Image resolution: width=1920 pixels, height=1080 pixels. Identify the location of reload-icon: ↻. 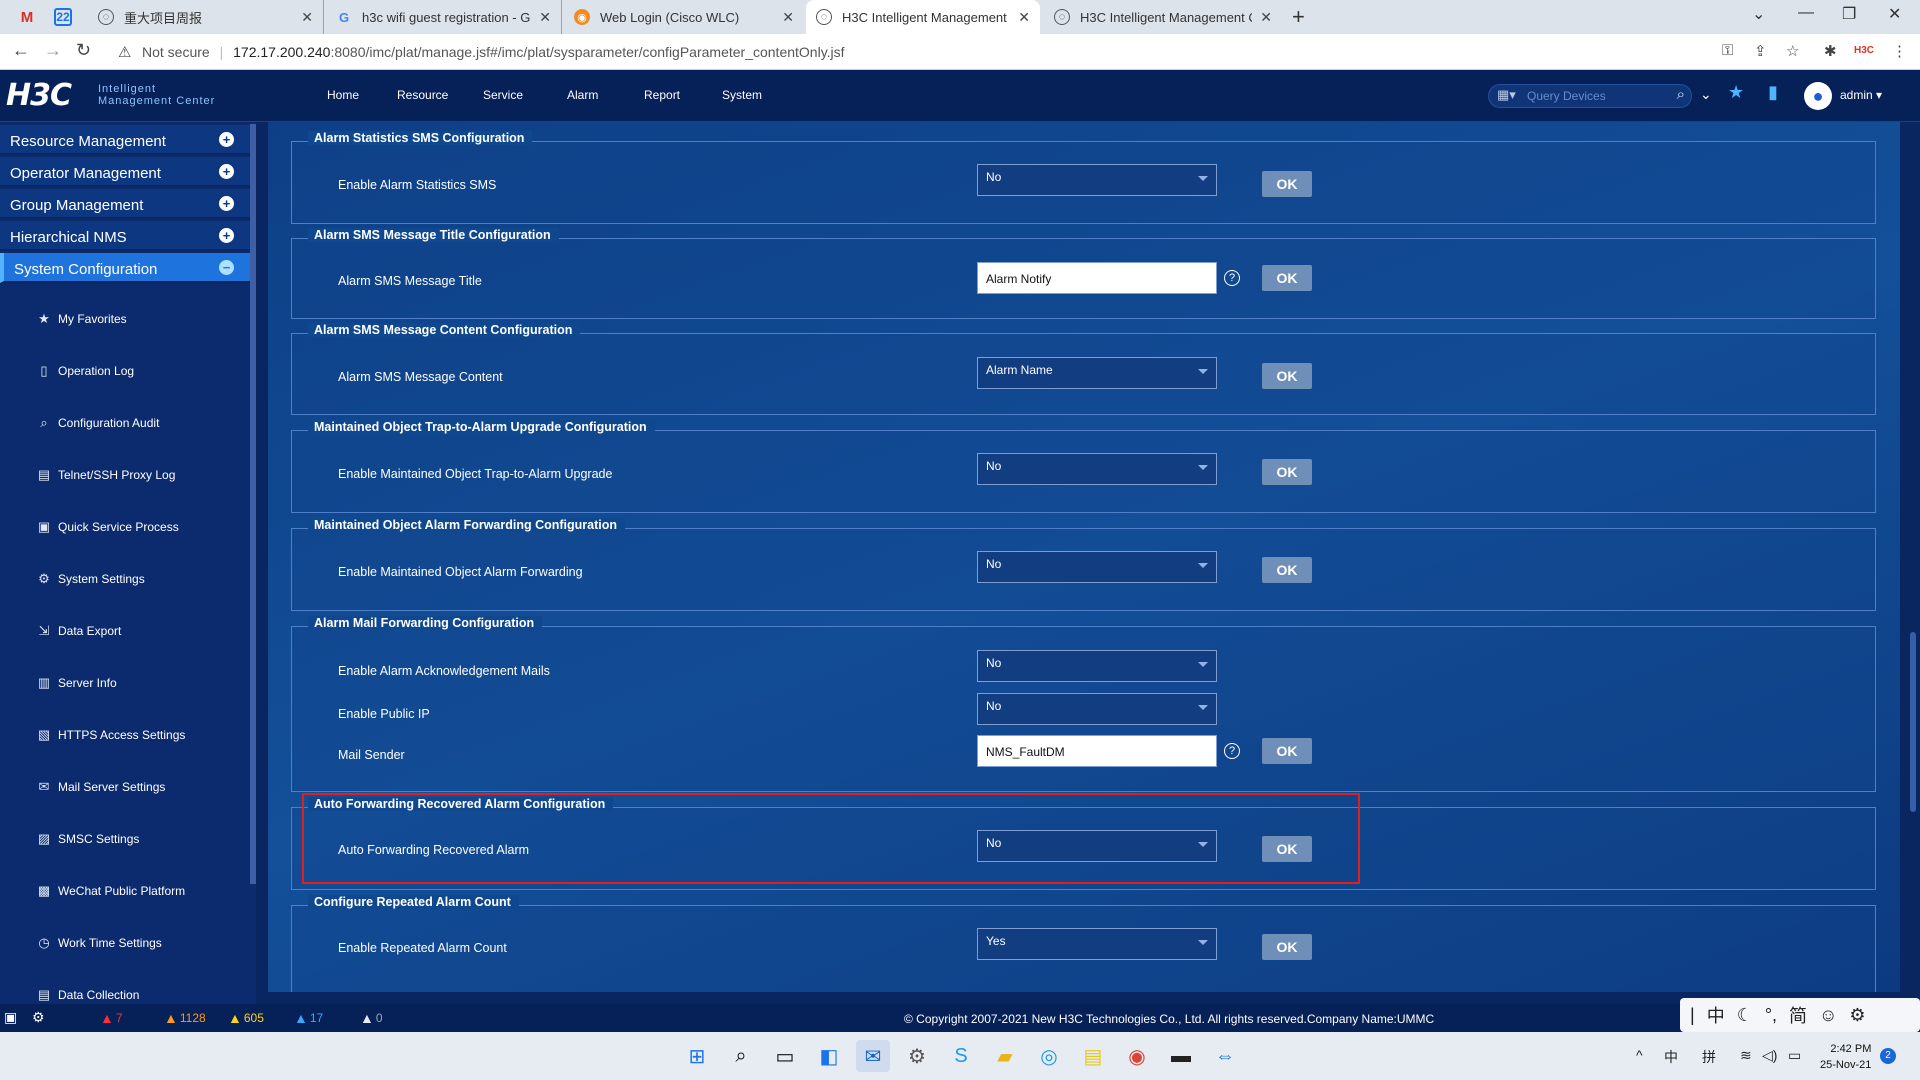
(83, 50).